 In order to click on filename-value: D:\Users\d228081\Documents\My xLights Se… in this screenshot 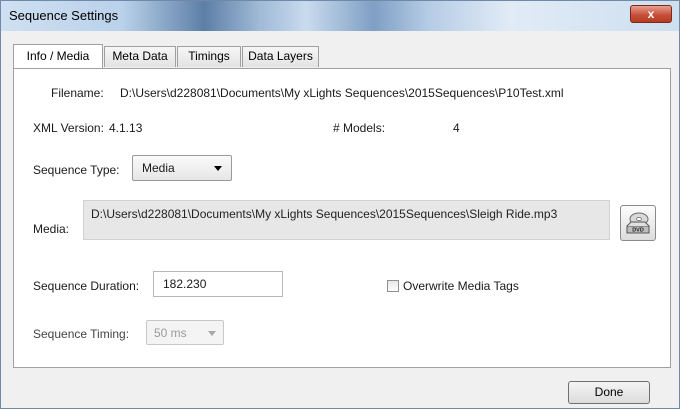, I will do `click(342, 93)`.